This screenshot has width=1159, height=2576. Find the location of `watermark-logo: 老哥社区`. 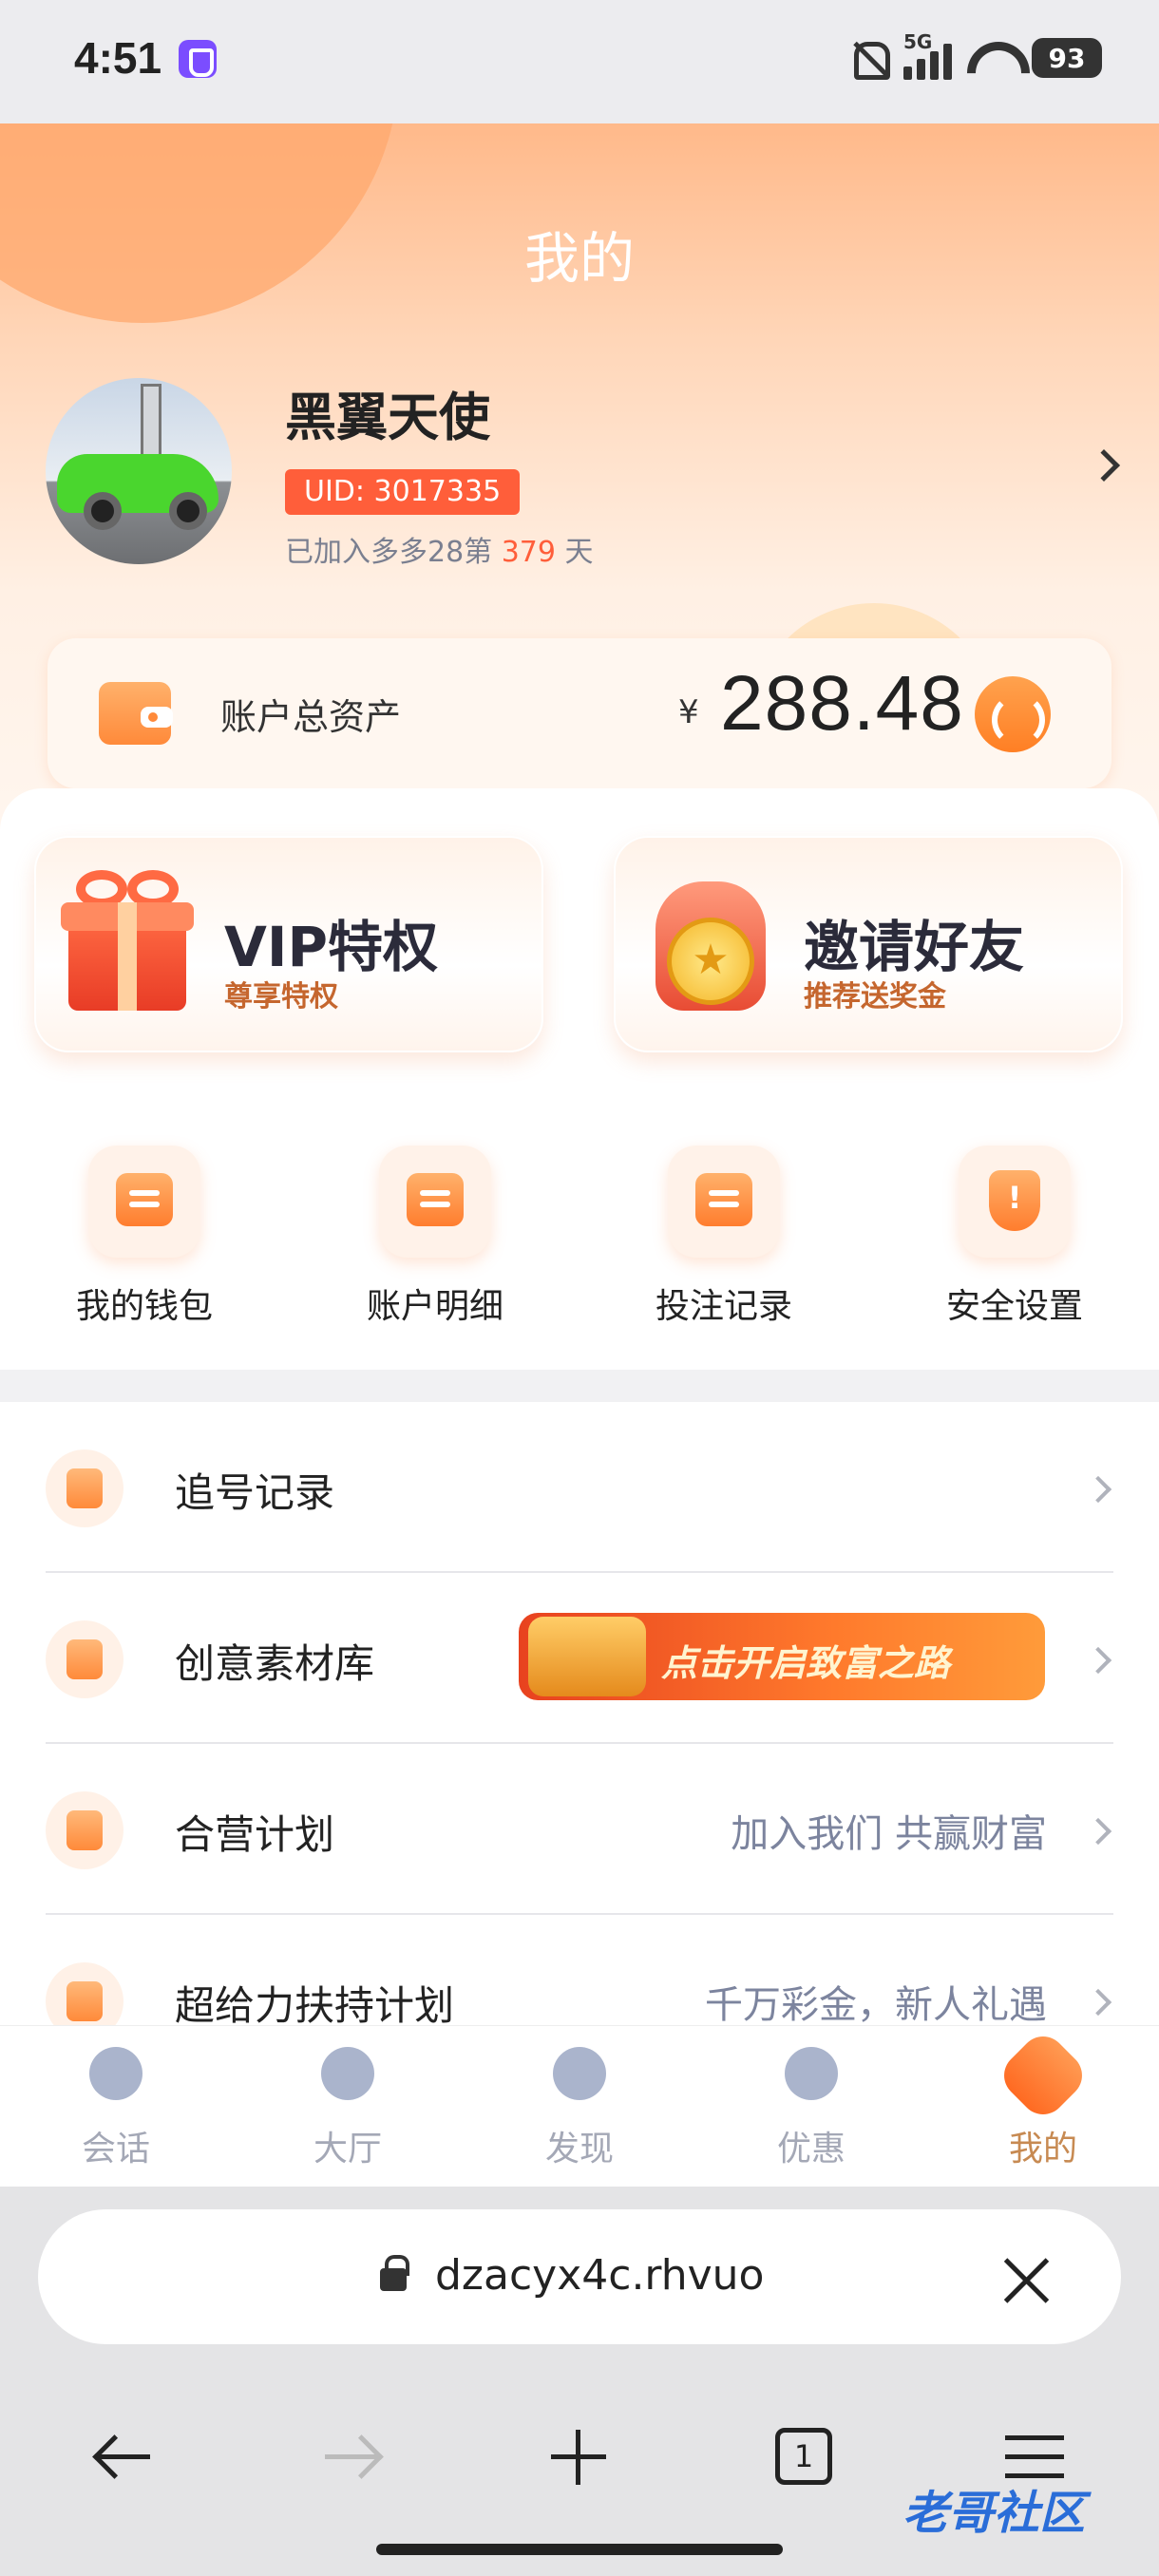

watermark-logo: 老哥社区 is located at coordinates (994, 2513).